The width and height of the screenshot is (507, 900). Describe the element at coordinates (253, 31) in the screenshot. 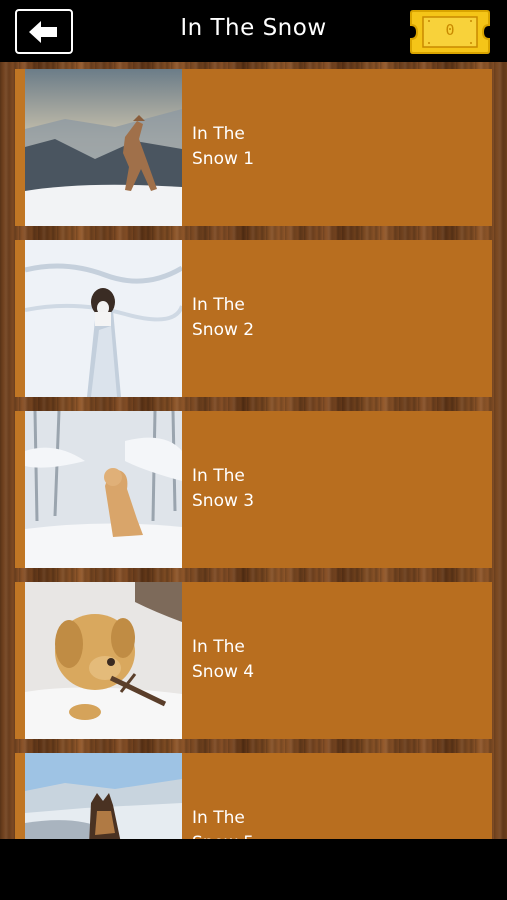

I see `header-bar: In The Snow 0` at that location.